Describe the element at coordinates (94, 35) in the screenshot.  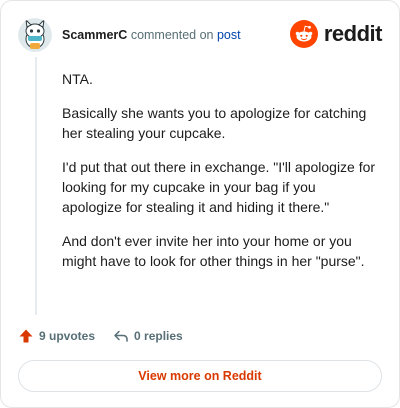
I see `username-link: ScammerC` at that location.